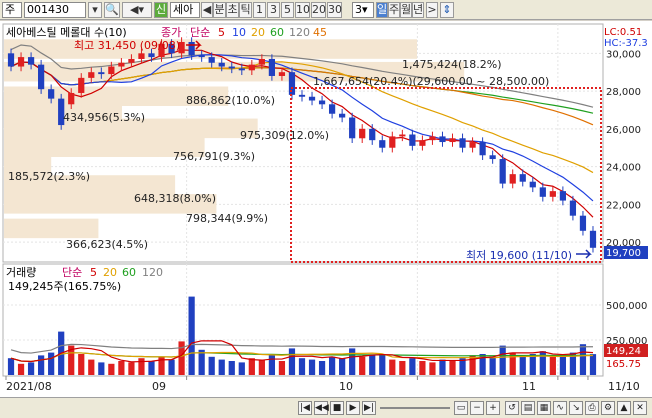 Image resolution: width=652 pixels, height=418 pixels. Describe the element at coordinates (302, 10) in the screenshot. I see `period-10: 10` at that location.